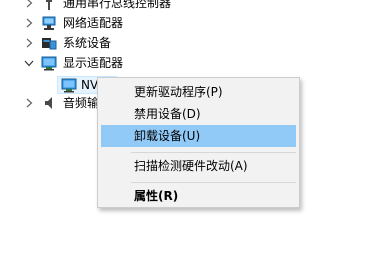  I want to click on speaker-icon, so click(49, 103).